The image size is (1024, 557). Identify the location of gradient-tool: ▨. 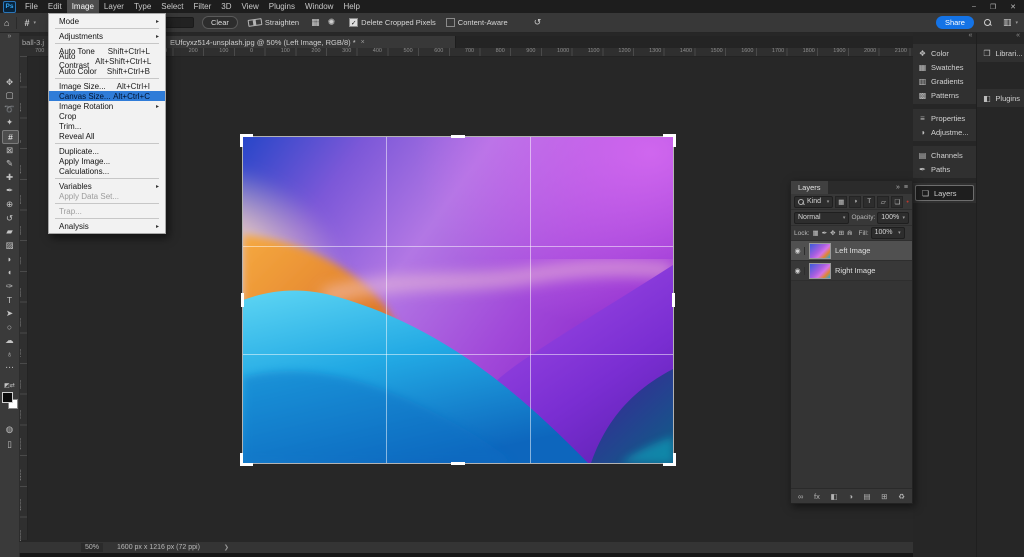
(9, 245).